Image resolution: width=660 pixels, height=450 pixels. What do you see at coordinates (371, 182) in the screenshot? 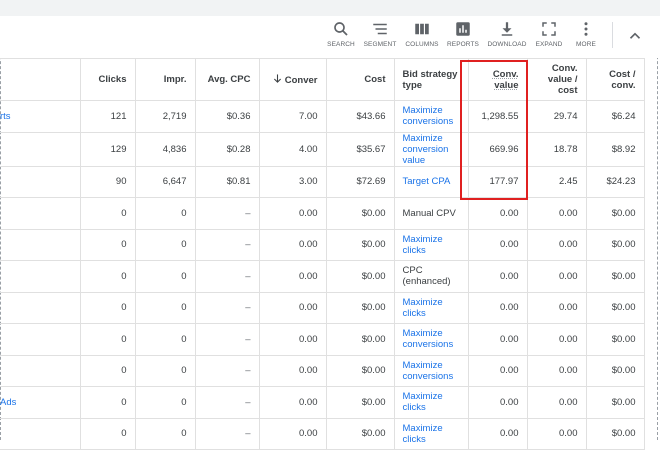
I see `cost-cell-text: $72.69` at bounding box center [371, 182].